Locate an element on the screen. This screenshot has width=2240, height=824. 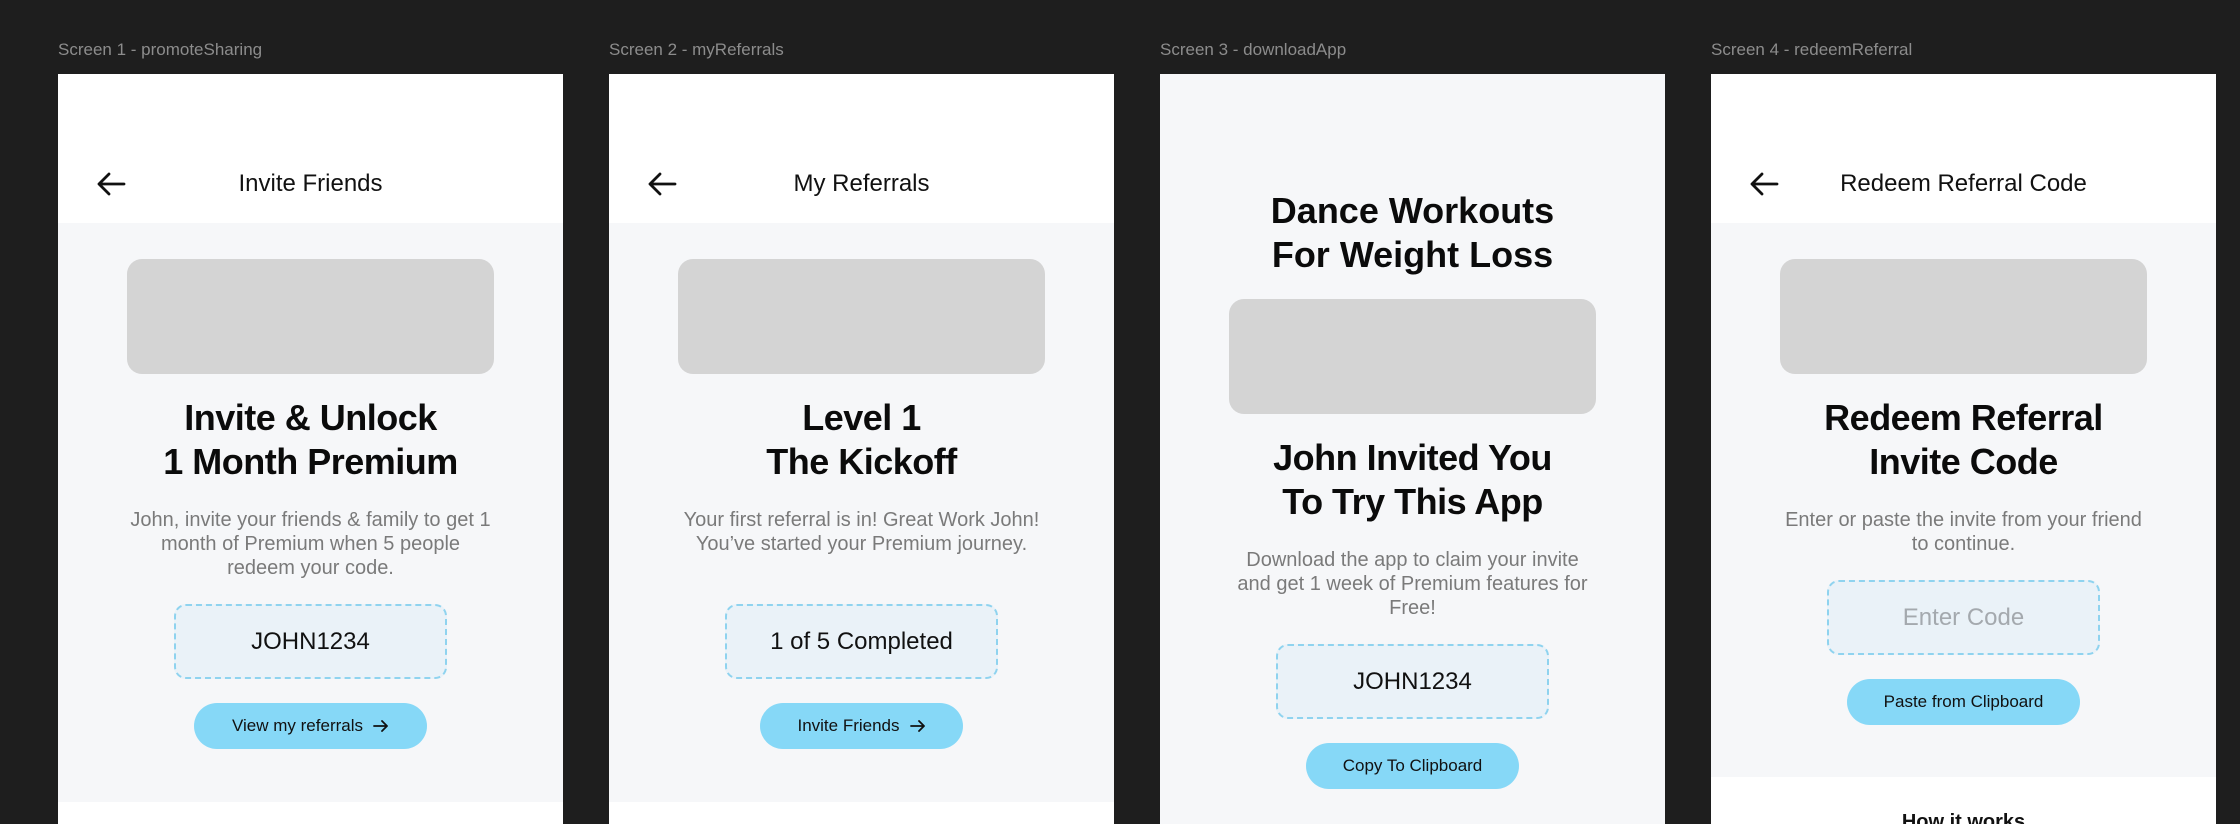
app-title-line: For Weight Loss is located at coordinates (1412, 254).